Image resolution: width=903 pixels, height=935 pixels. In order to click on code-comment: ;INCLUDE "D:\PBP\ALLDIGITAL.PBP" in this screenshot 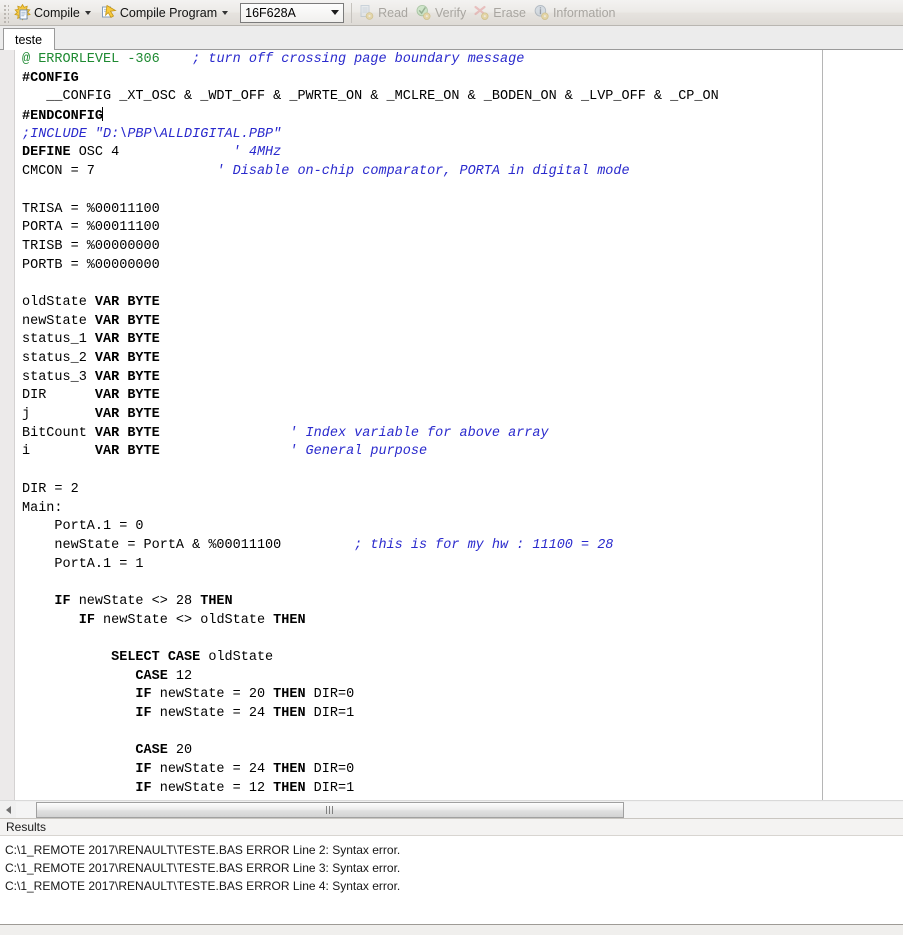, I will do `click(152, 134)`.